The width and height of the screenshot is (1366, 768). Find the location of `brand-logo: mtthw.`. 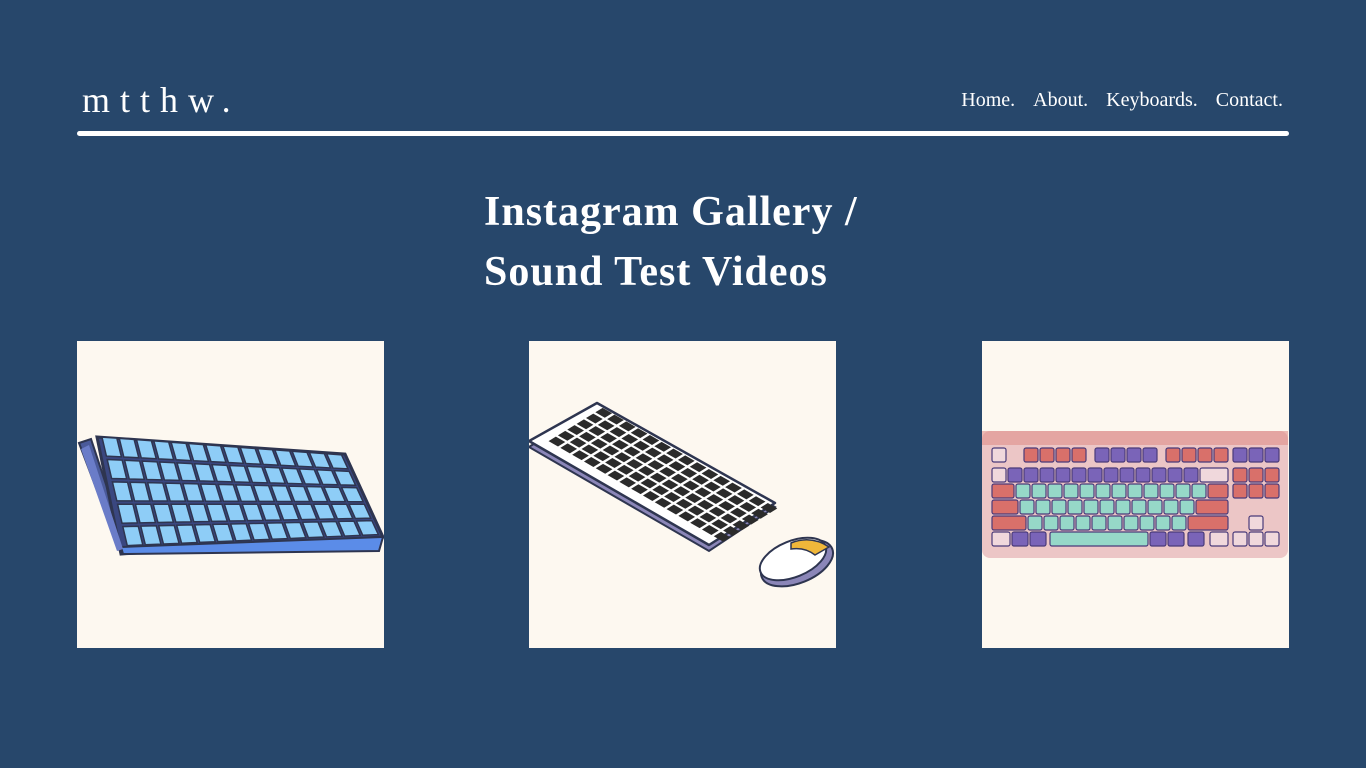

brand-logo: mtthw. is located at coordinates (159, 100).